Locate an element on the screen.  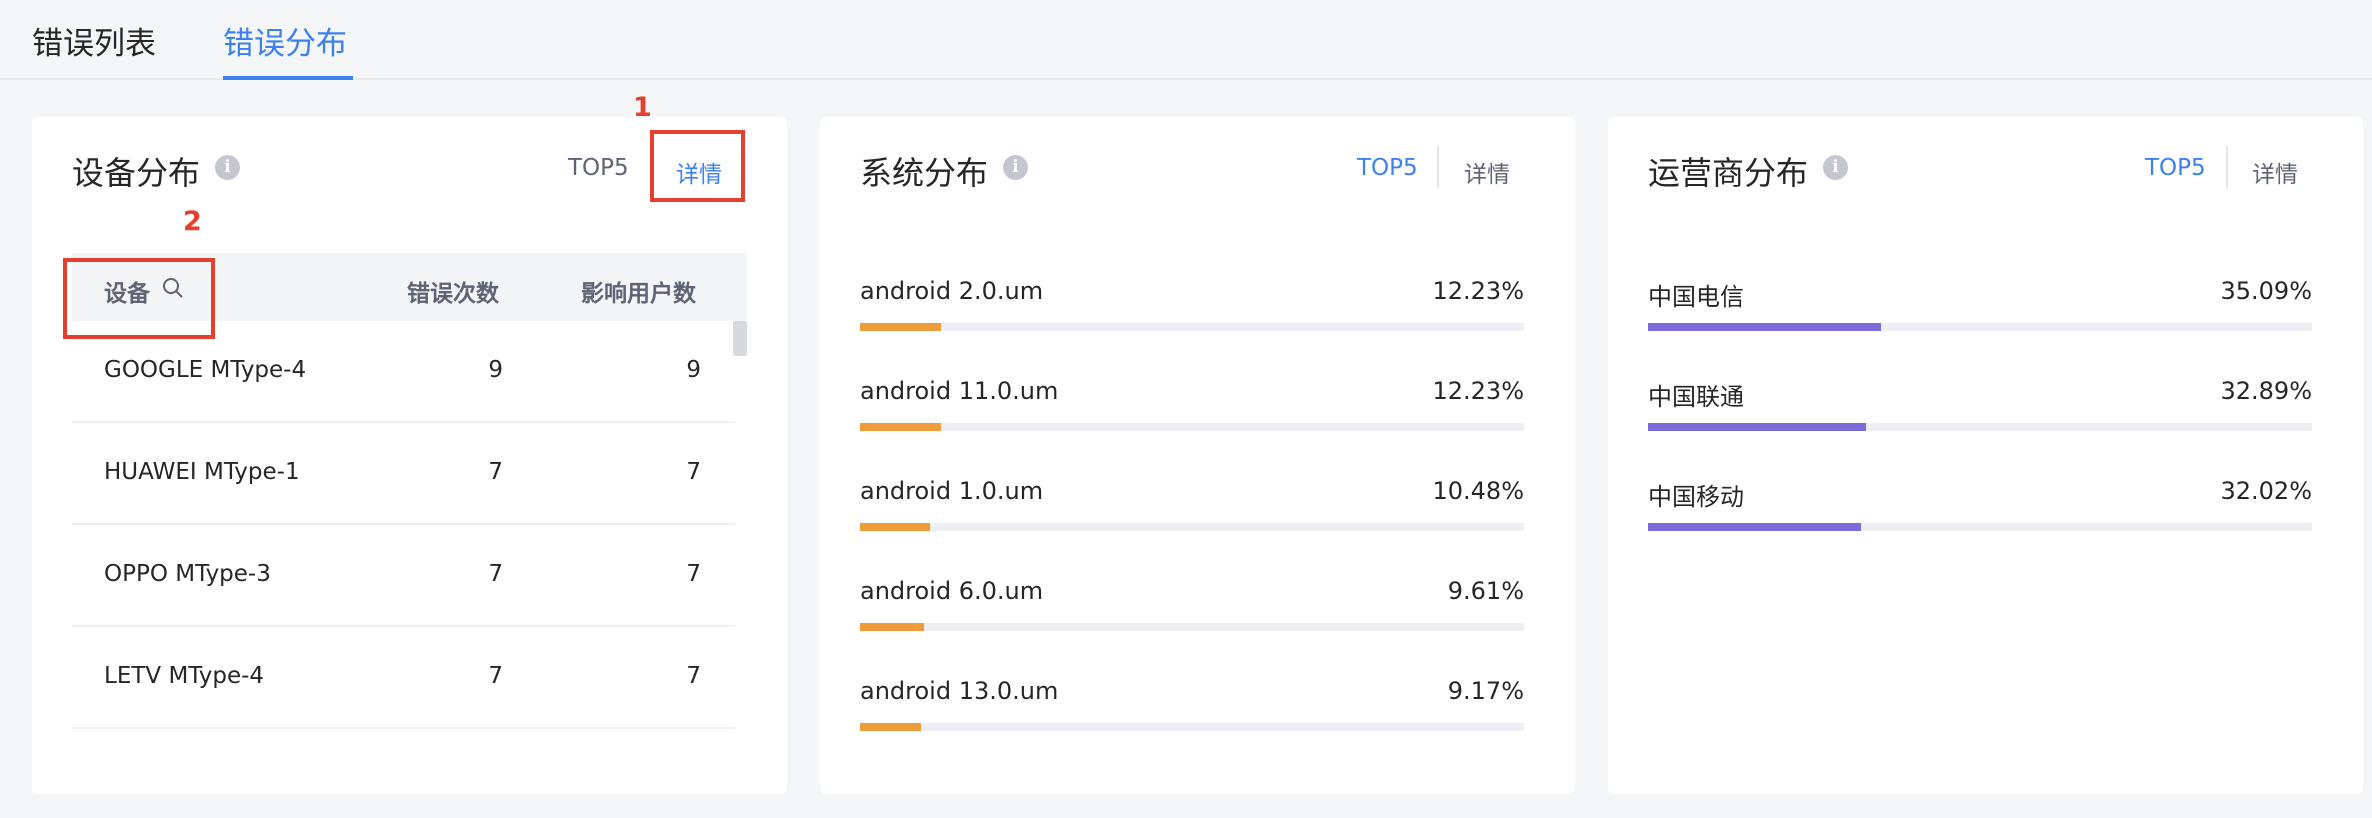
distribution-label: android 6.0.um is located at coordinates (952, 591).